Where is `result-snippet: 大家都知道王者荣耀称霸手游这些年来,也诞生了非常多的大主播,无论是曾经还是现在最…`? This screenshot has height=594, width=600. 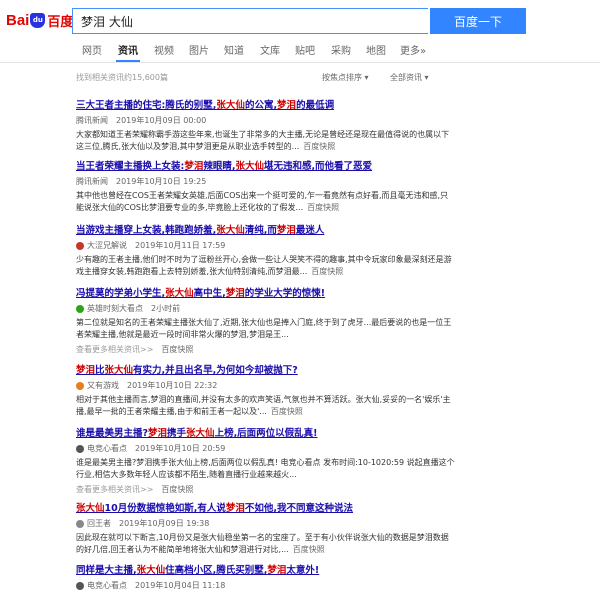 result-snippet: 大家都知道王者荣耀称霸手游这些年来,也诞生了非常多的大主播,无论是曾经还是现在最… is located at coordinates (266, 141).